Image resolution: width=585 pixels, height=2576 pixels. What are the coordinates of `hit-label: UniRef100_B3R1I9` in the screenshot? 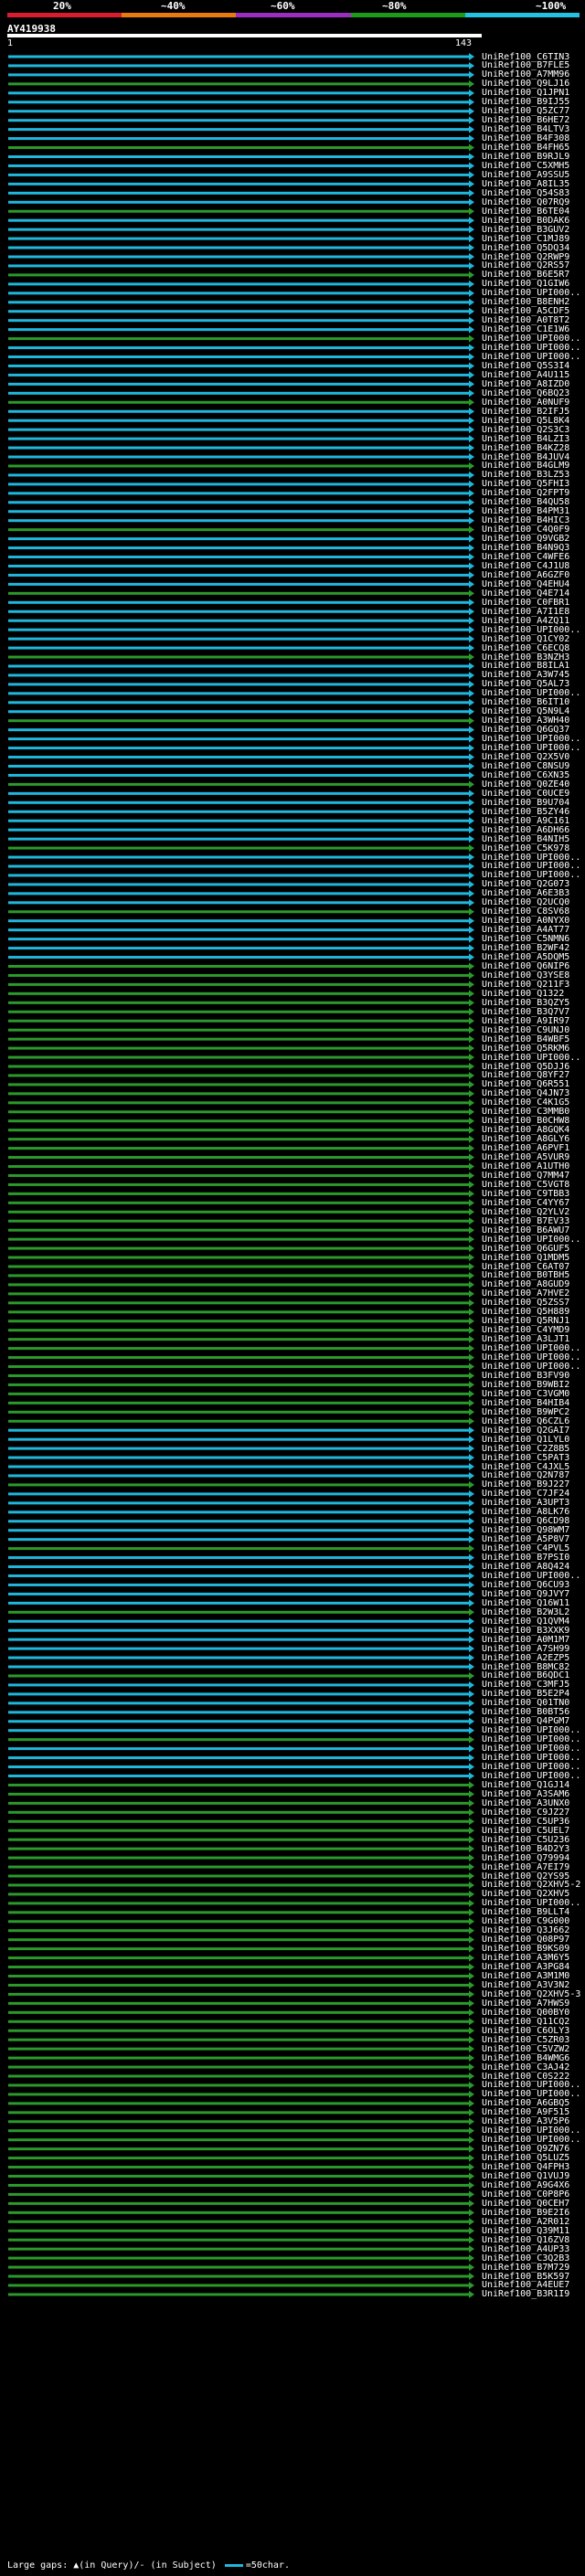 It's located at (525, 2294).